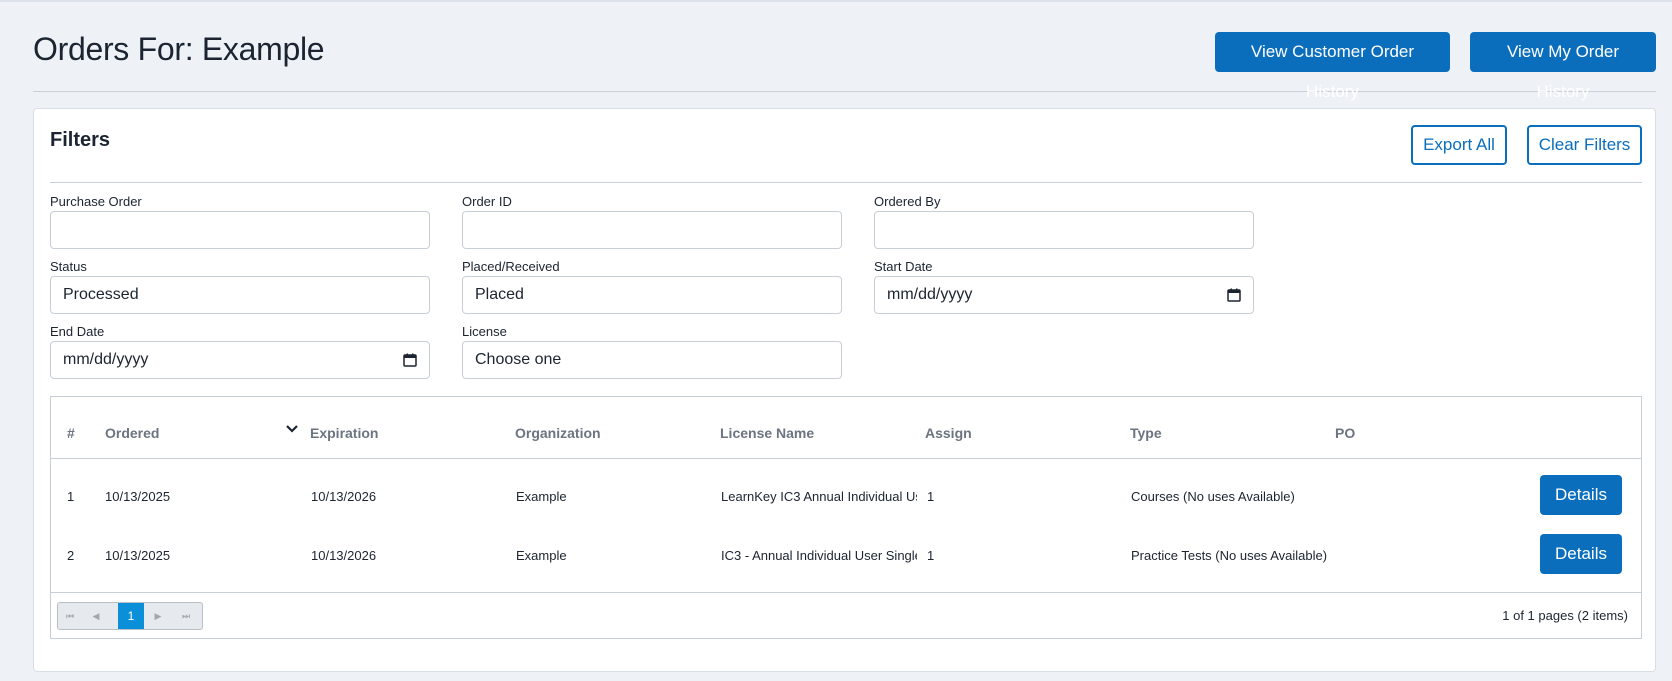 The image size is (1672, 681). I want to click on filters-divider, so click(846, 182).